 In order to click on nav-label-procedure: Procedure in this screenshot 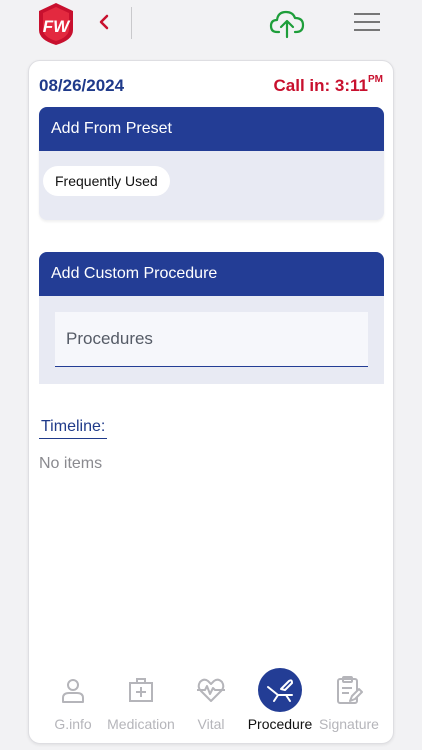, I will do `click(280, 724)`.